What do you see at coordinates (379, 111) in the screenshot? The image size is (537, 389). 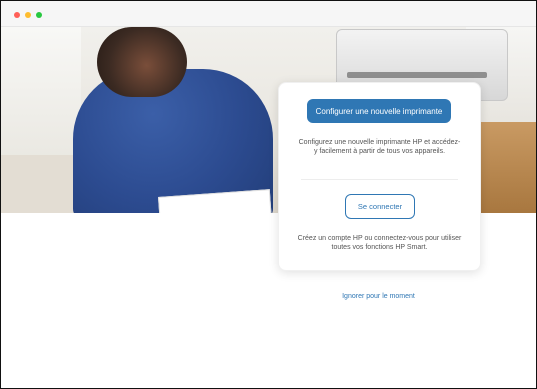 I see `setup-new-printer-button: Configurer une nouvelle imprimante` at bounding box center [379, 111].